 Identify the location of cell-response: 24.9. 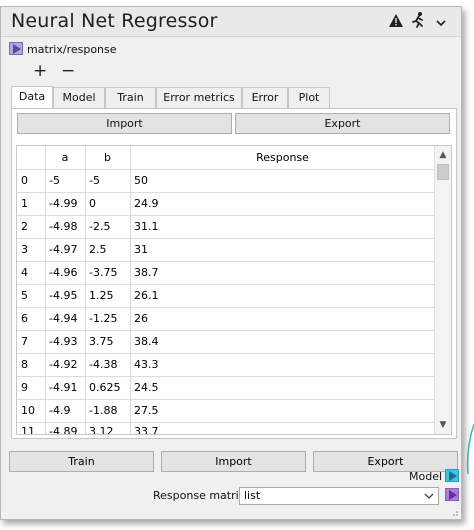
(144, 203).